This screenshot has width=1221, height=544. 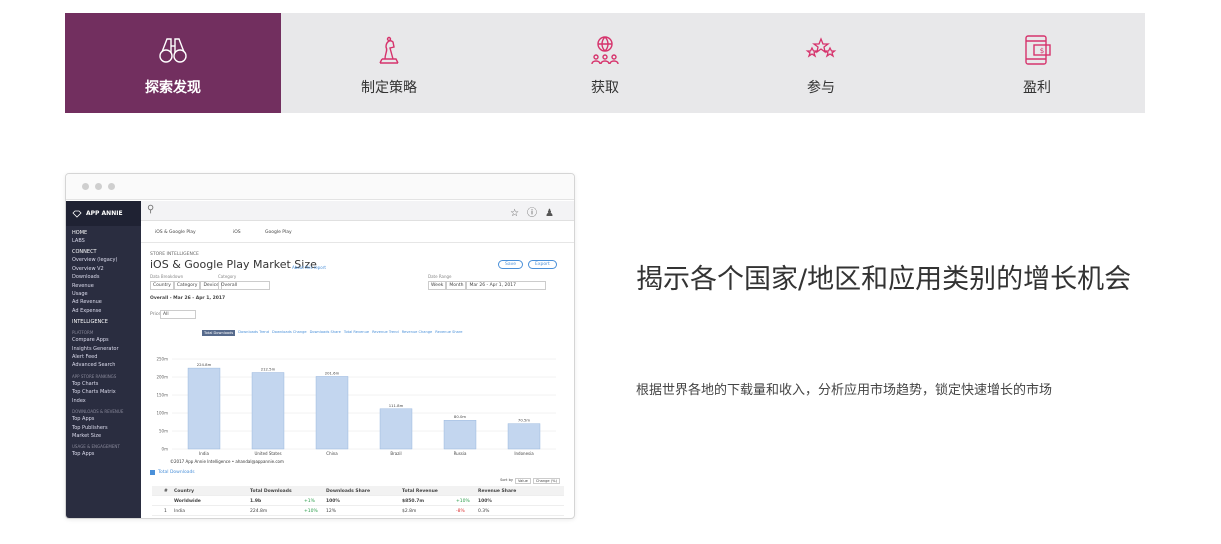 What do you see at coordinates (506, 285) in the screenshot?
I see `date-range-value: Mar 26 - Apr 1, 2017` at bounding box center [506, 285].